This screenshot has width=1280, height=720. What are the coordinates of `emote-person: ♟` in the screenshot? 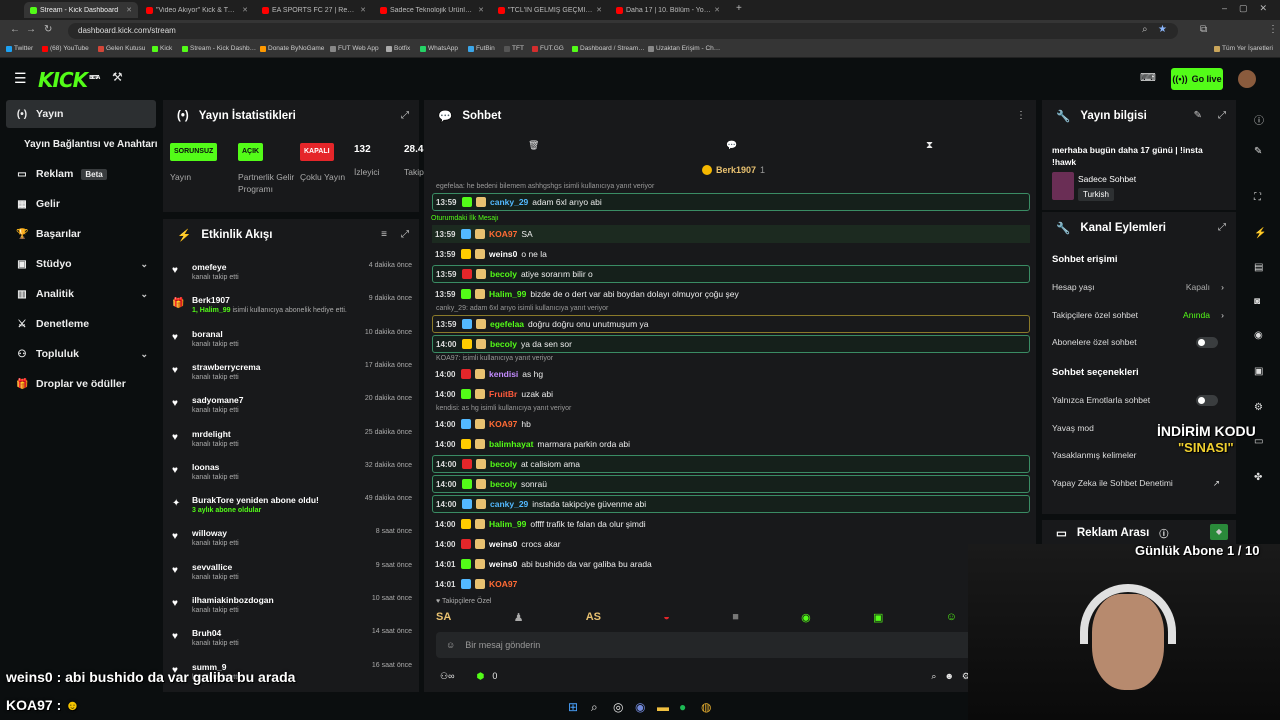 It's located at (519, 619).